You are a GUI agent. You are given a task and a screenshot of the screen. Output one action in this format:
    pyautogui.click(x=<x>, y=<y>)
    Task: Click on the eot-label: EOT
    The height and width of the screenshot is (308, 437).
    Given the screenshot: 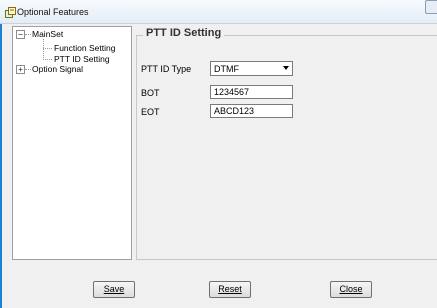 What is the action you would take?
    pyautogui.click(x=150, y=112)
    